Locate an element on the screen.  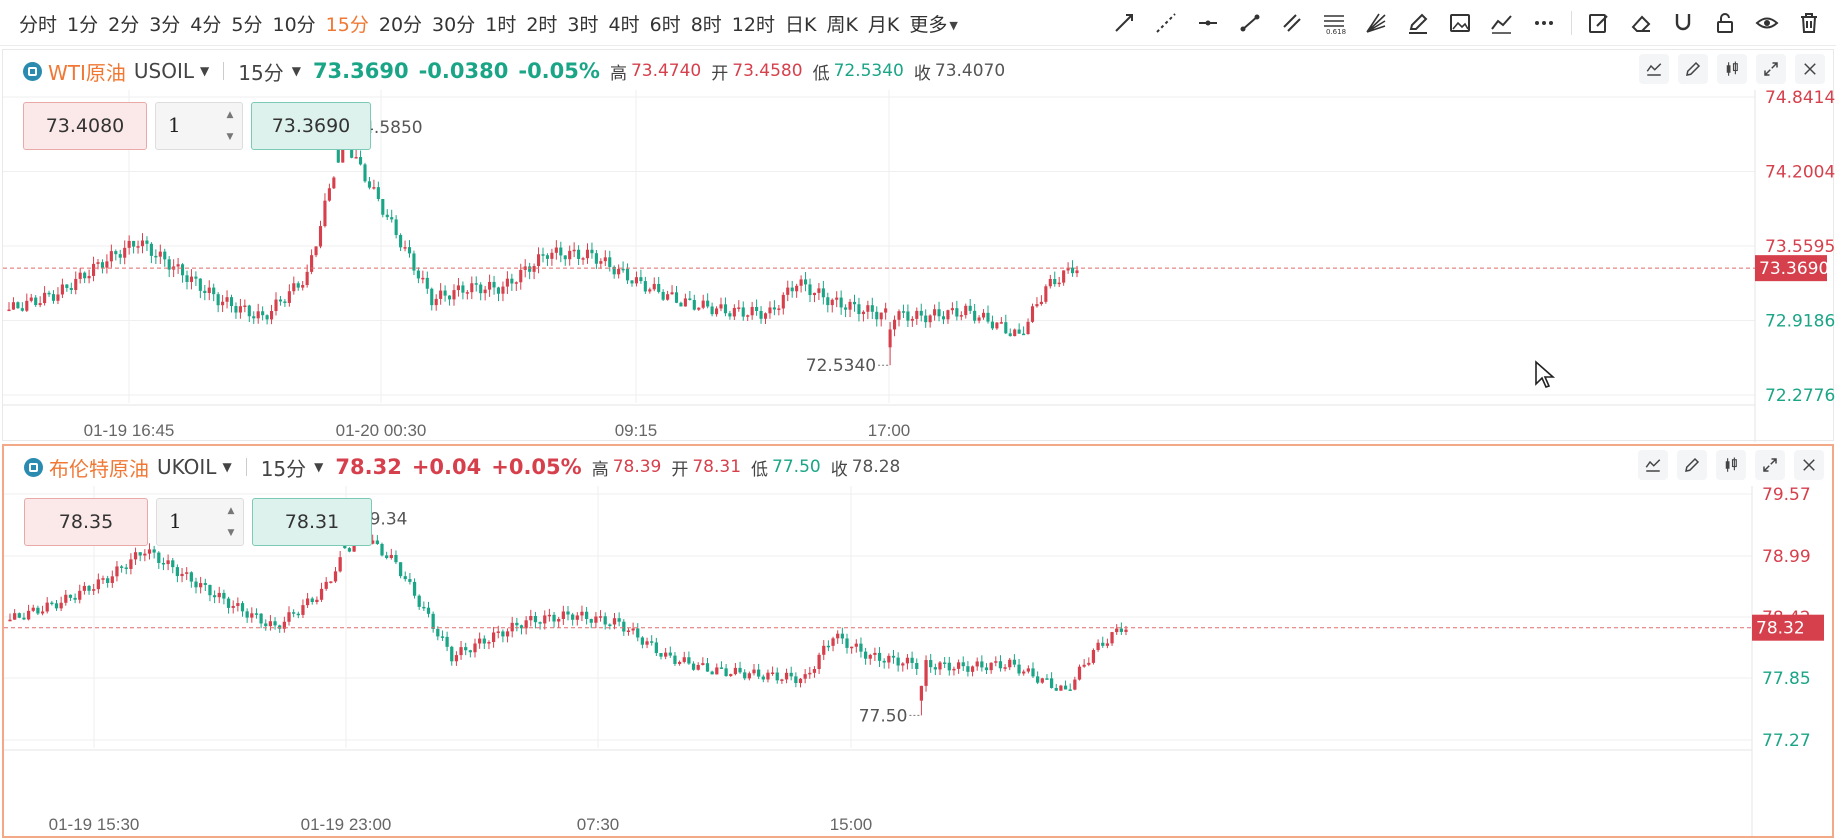
period-option: 分时 is located at coordinates (38, 23).